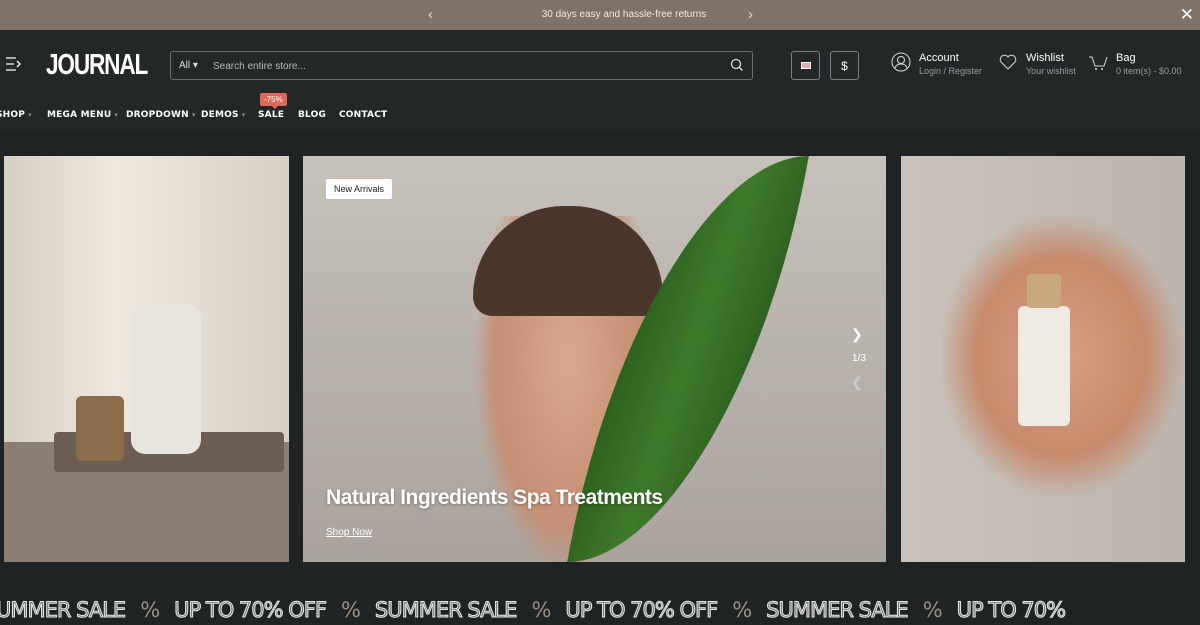 This screenshot has width=1200, height=625. Describe the element at coordinates (494, 497) in the screenshot. I see `slide-headline: Natural Ingredients Spa Treatments` at that location.